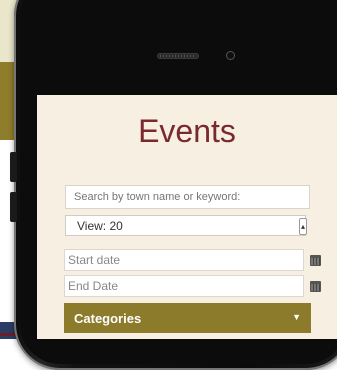 This screenshot has height=370, width=337. I want to click on categories-label: Categories, so click(108, 318).